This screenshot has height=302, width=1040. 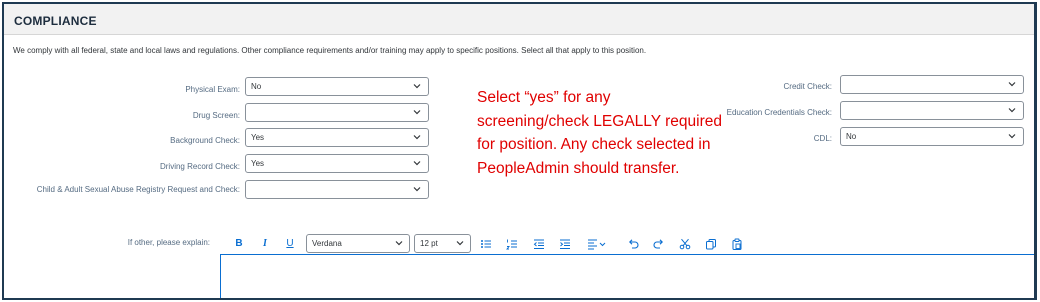 I want to click on education-credentials-check-label: Education Credentials Check:, so click(x=779, y=112).